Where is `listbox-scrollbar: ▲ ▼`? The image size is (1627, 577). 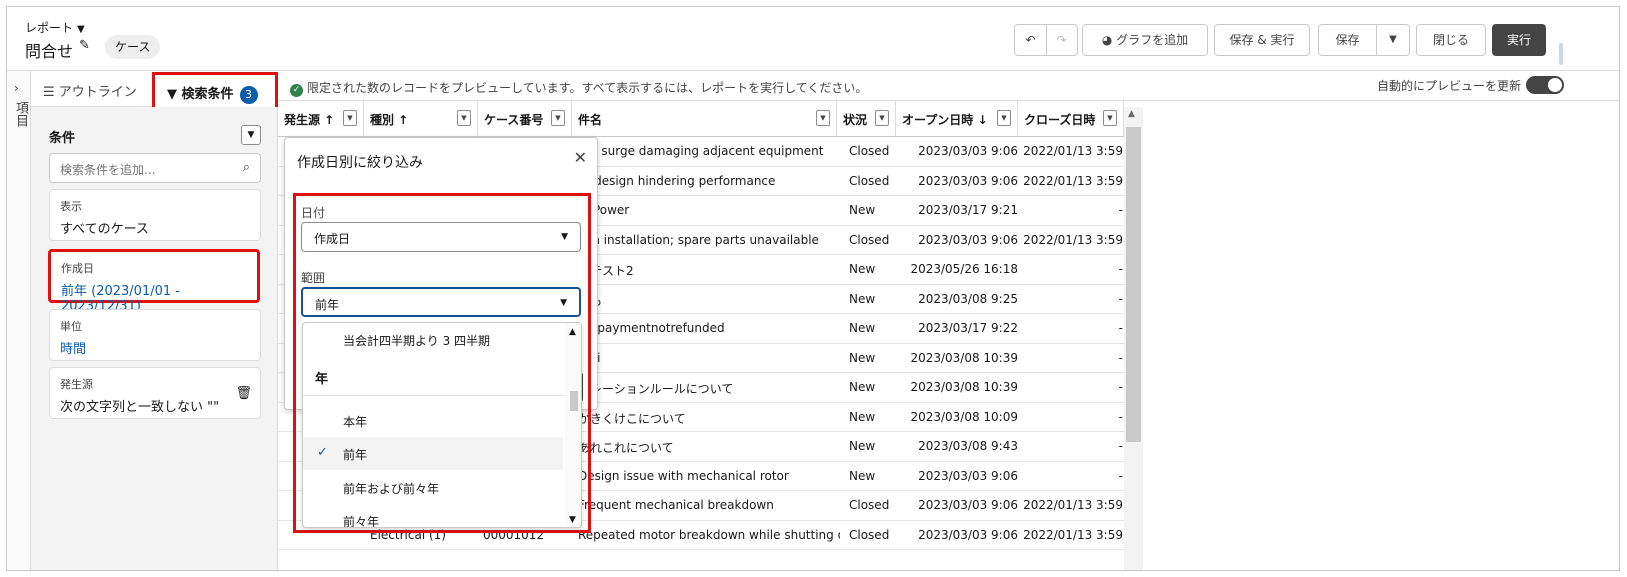
listbox-scrollbar: ▲ ▼ is located at coordinates (573, 425).